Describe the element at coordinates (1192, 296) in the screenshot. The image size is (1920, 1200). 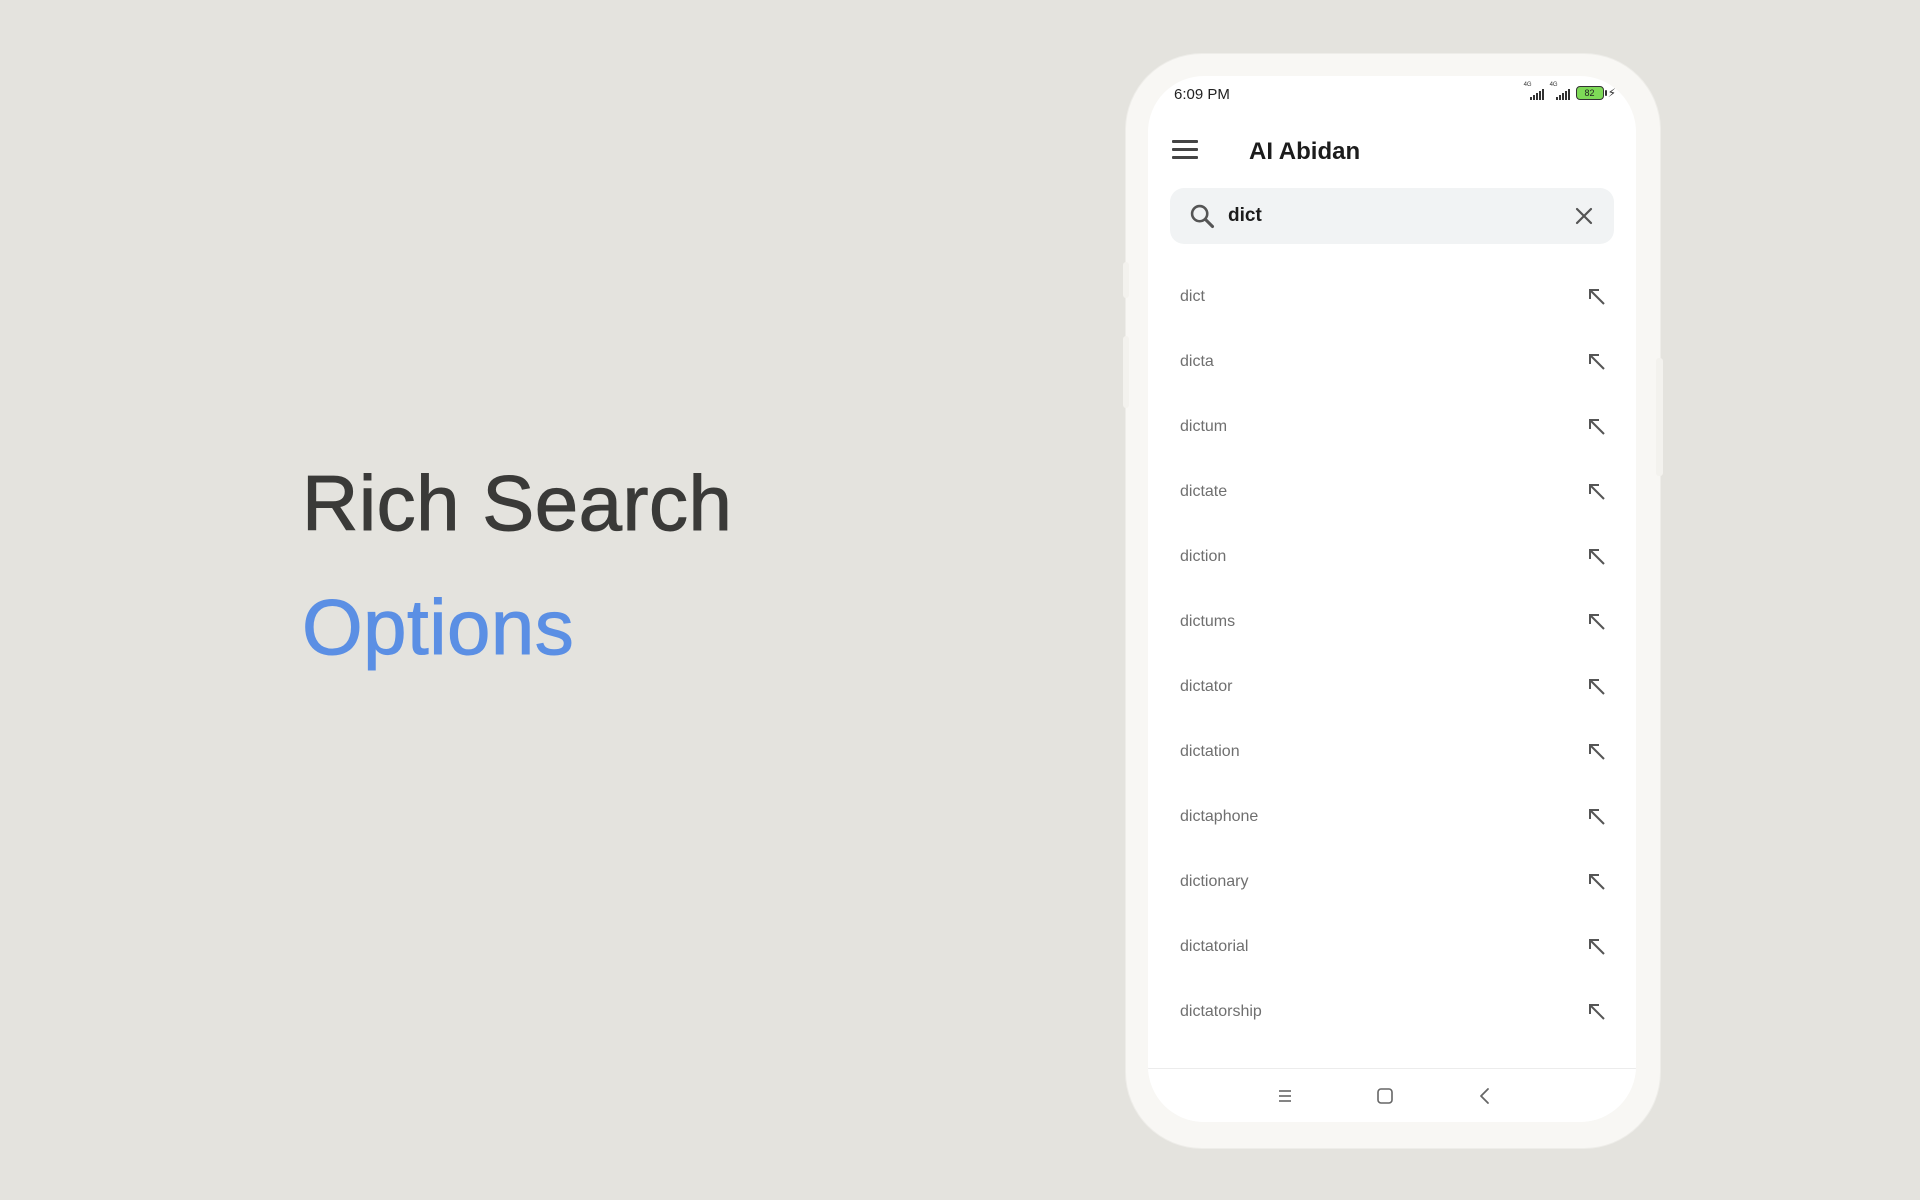
I see `suggestion-label: dict` at that location.